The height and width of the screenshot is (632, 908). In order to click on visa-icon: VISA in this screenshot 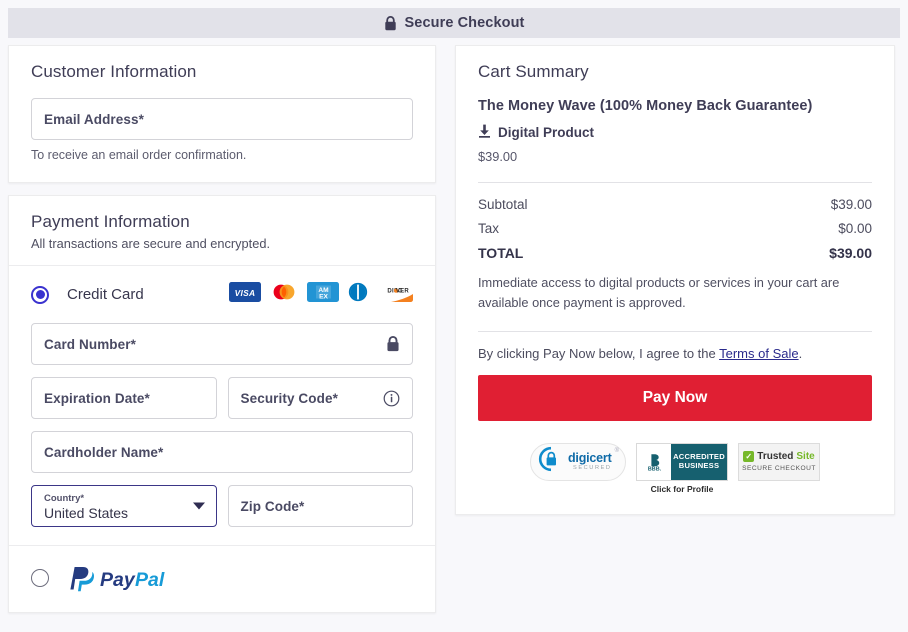, I will do `click(245, 294)`.